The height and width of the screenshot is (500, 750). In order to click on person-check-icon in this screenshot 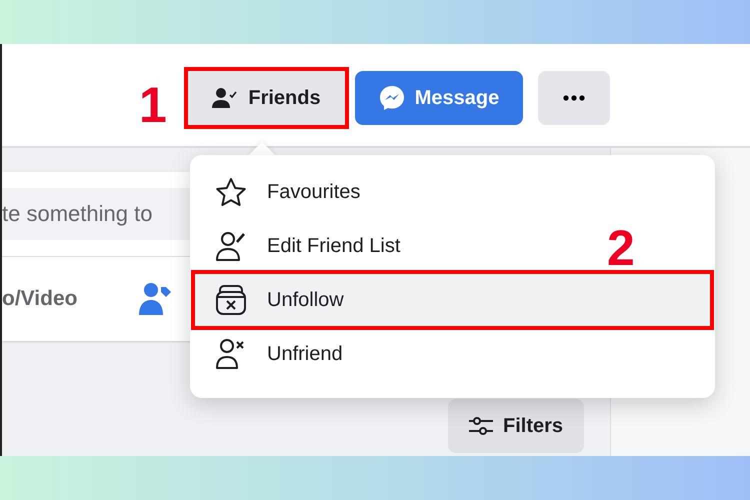, I will do `click(225, 98)`.